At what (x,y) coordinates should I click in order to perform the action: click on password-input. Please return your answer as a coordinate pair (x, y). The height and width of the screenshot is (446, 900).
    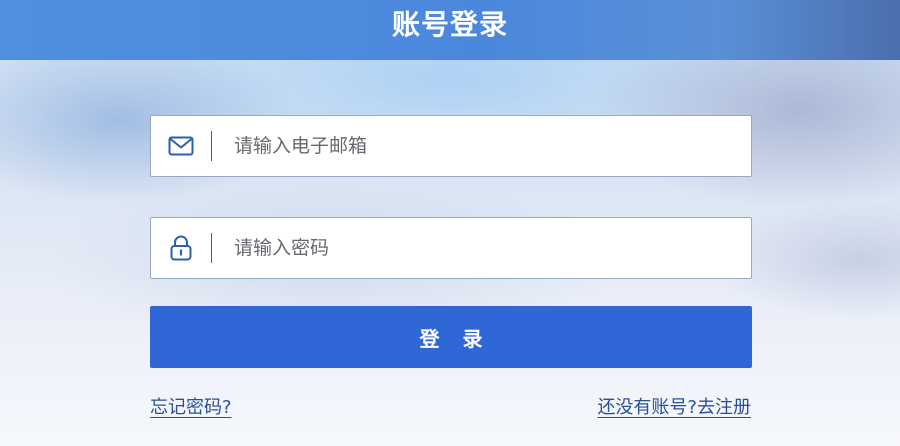
    Looking at the image, I should click on (484, 248).